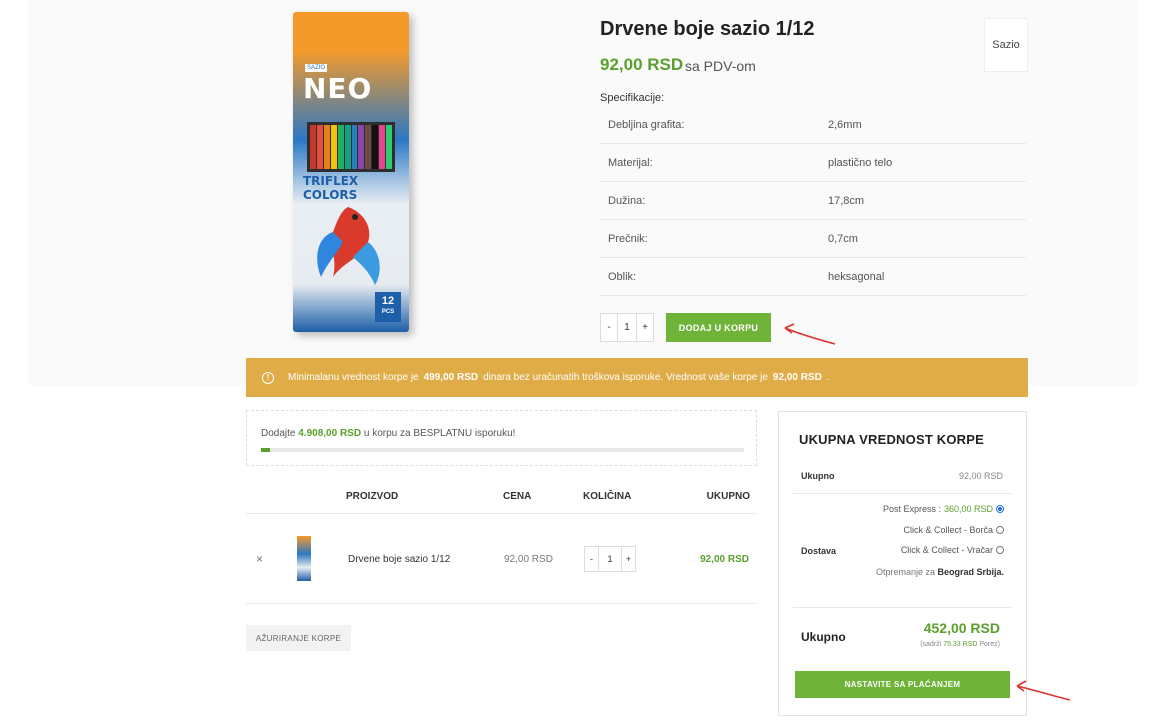 This screenshot has width=1170, height=724. I want to click on product-image: SAZIO NEO TRIFLEX COLORS 12 PCS, so click(351, 172).